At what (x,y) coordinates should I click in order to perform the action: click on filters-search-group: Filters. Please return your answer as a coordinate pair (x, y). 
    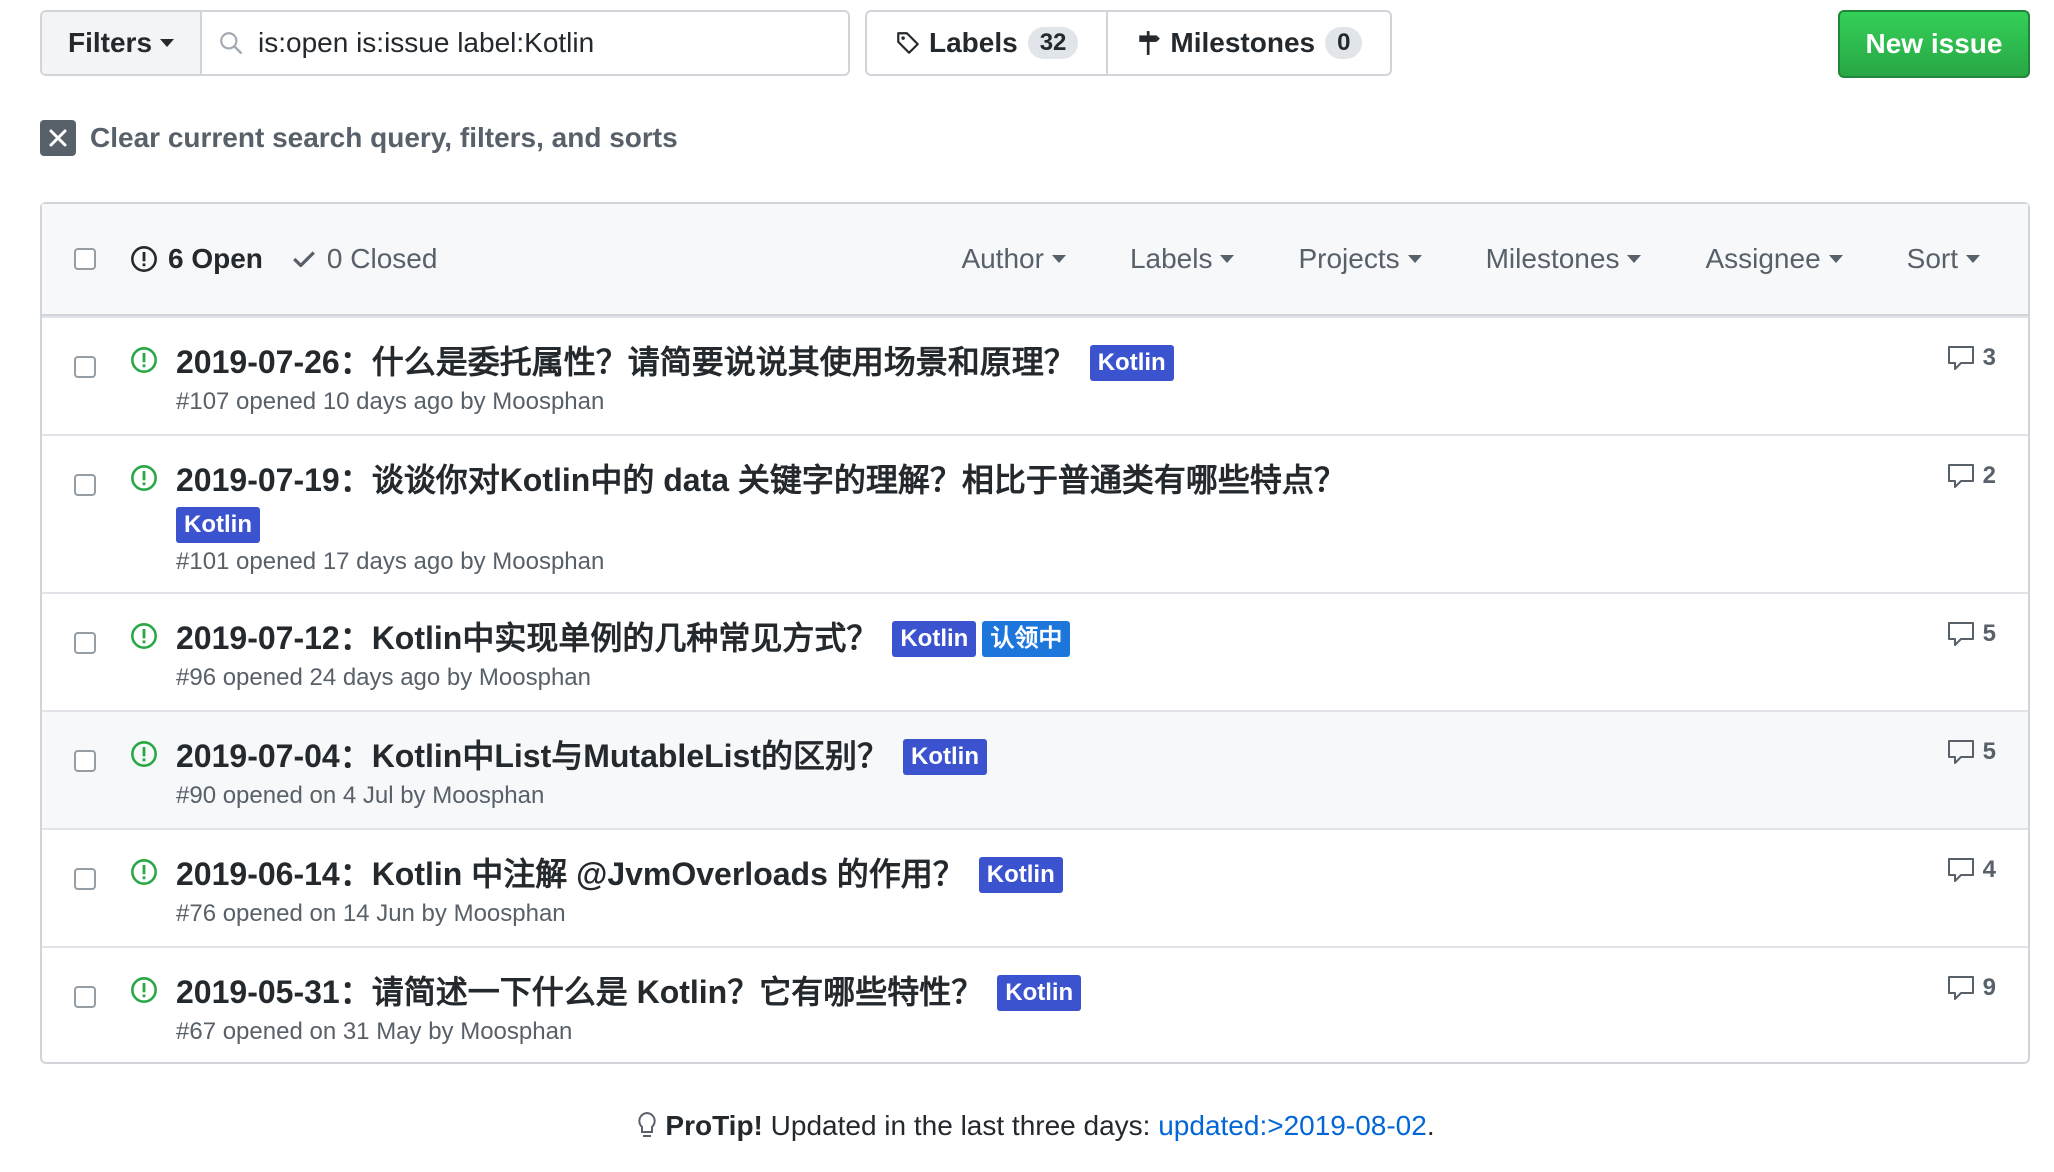
    Looking at the image, I should click on (445, 43).